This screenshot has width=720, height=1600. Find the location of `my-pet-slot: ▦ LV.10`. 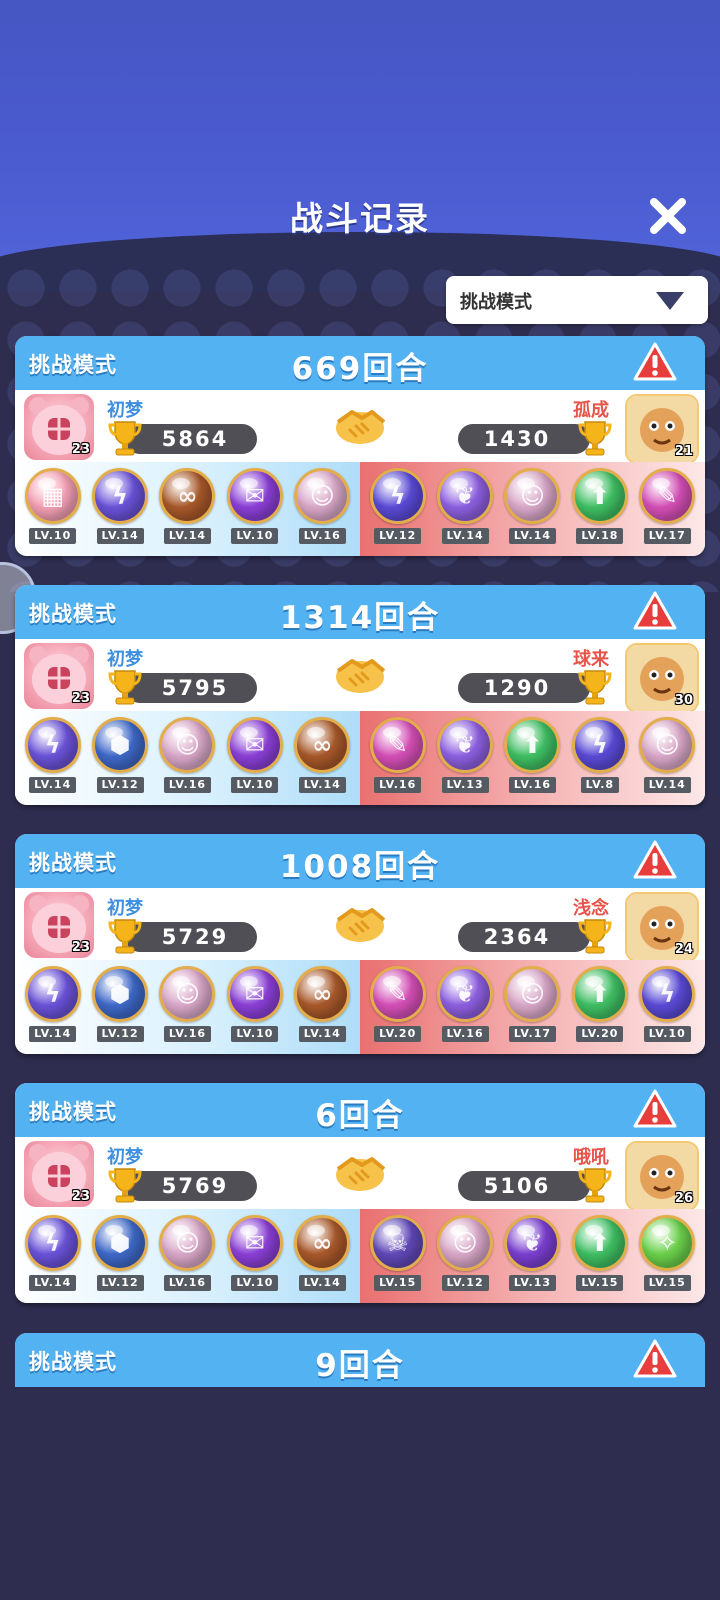

my-pet-slot: ▦ LV.10 is located at coordinates (53, 503).